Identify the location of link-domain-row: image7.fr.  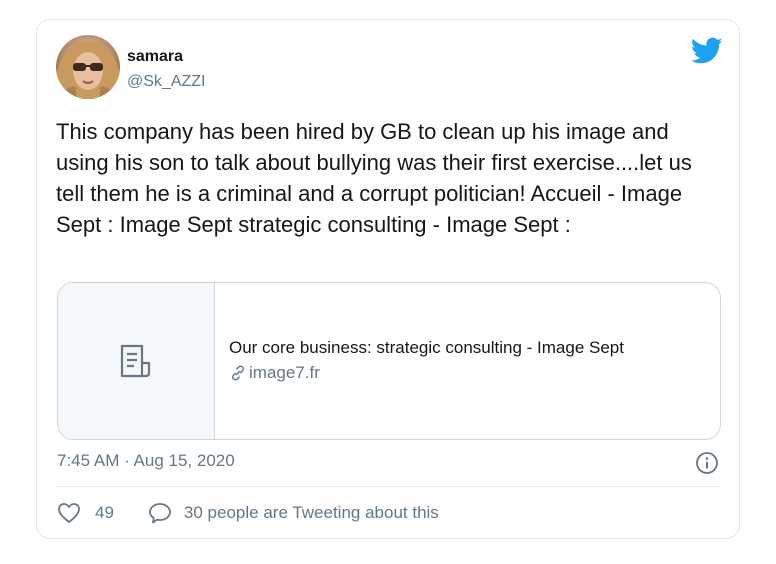
(426, 373).